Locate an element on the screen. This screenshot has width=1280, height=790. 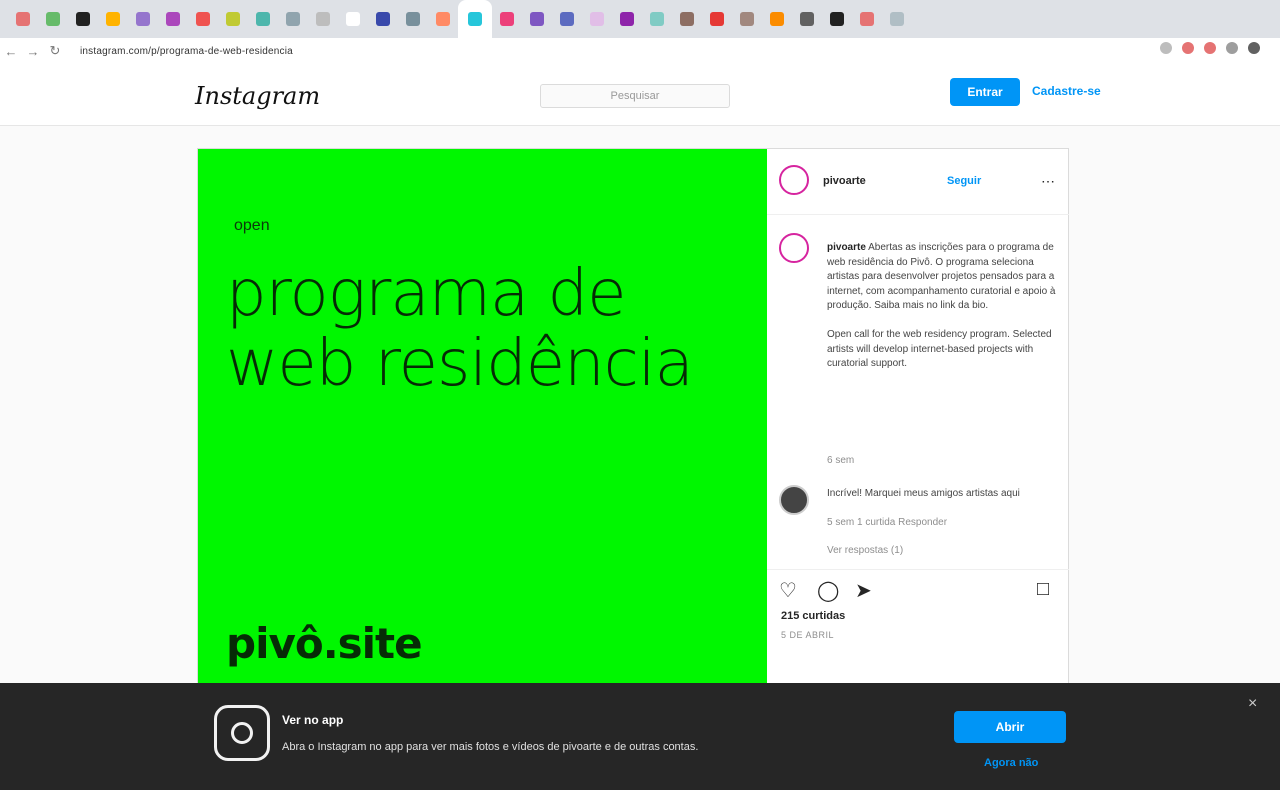
login-button: Entrar is located at coordinates (985, 92).